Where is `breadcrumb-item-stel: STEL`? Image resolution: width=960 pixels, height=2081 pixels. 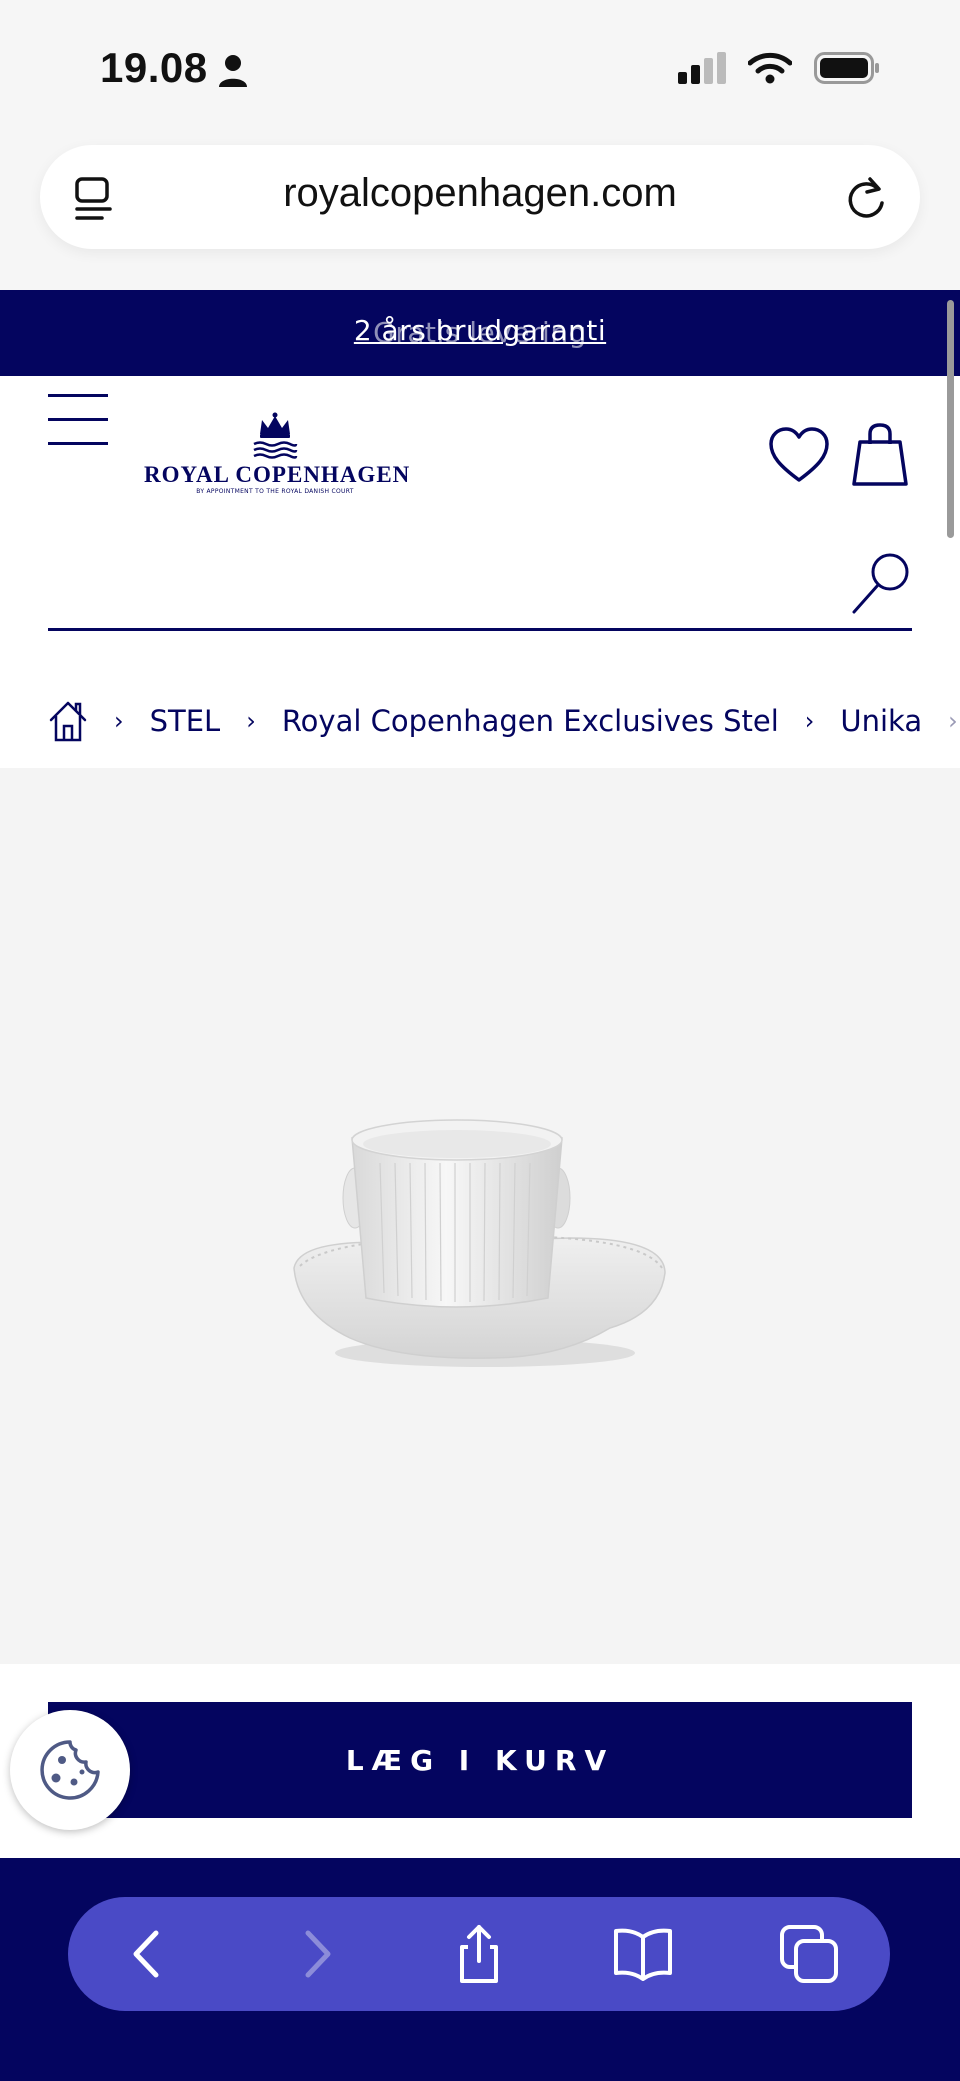 breadcrumb-item-stel: STEL is located at coordinates (185, 721).